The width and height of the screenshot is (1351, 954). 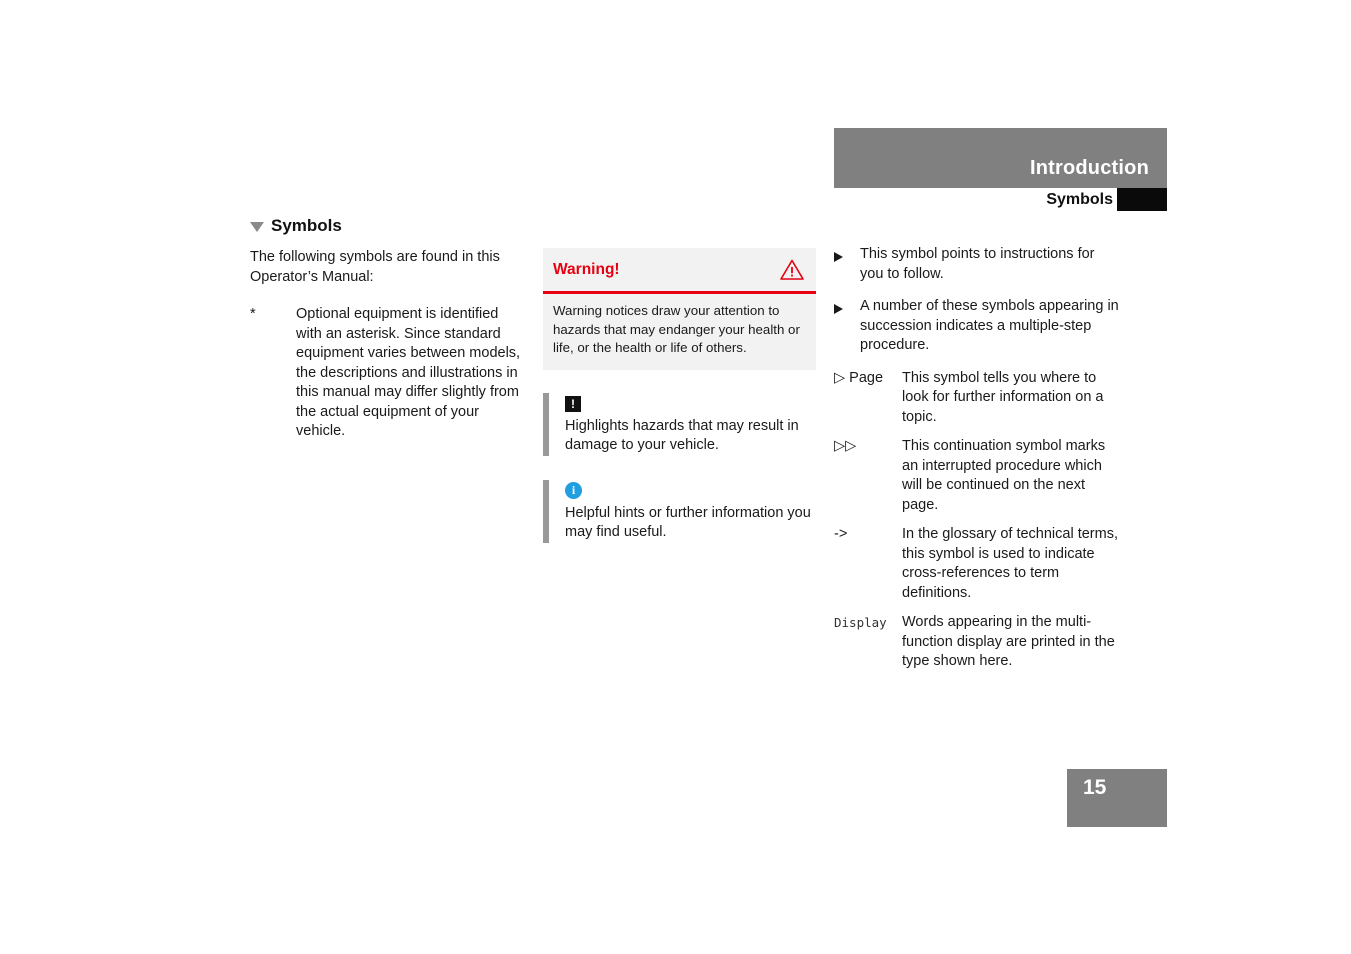 I want to click on header-subtitle: Symbols, so click(x=1079, y=199).